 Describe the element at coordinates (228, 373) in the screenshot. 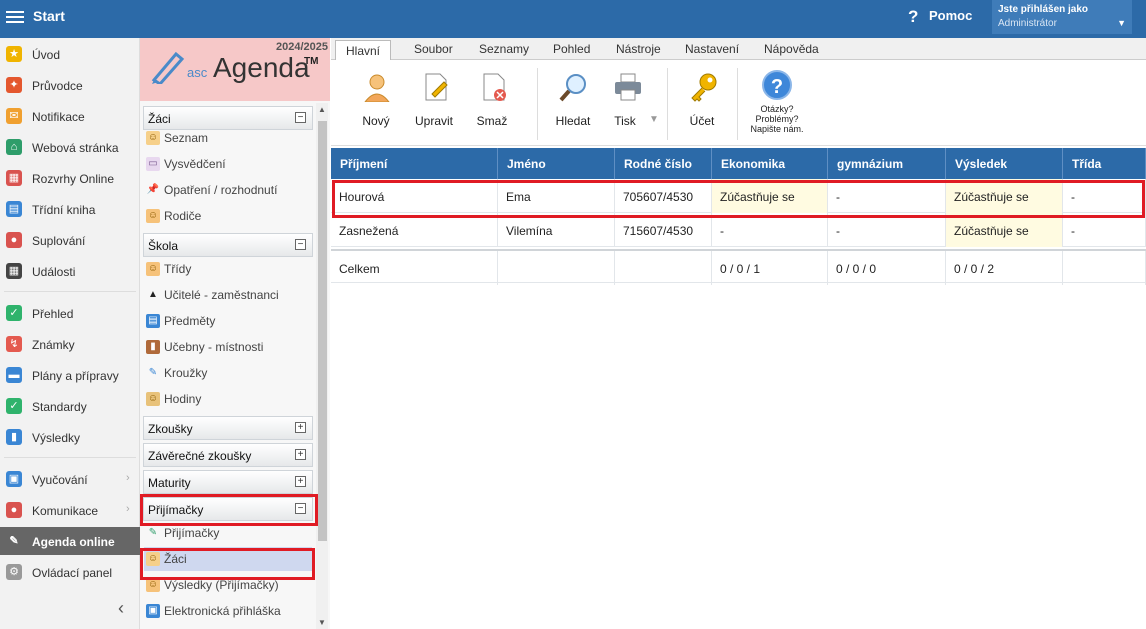

I see `tree-item: ✎ Kroužky` at that location.